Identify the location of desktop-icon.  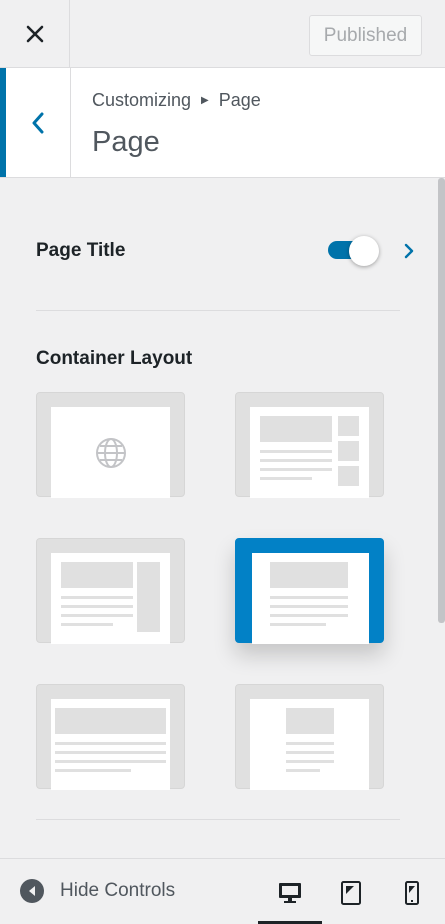
(290, 893).